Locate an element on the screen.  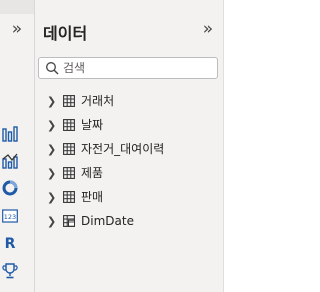
table-name: DimDate is located at coordinates (107, 221).